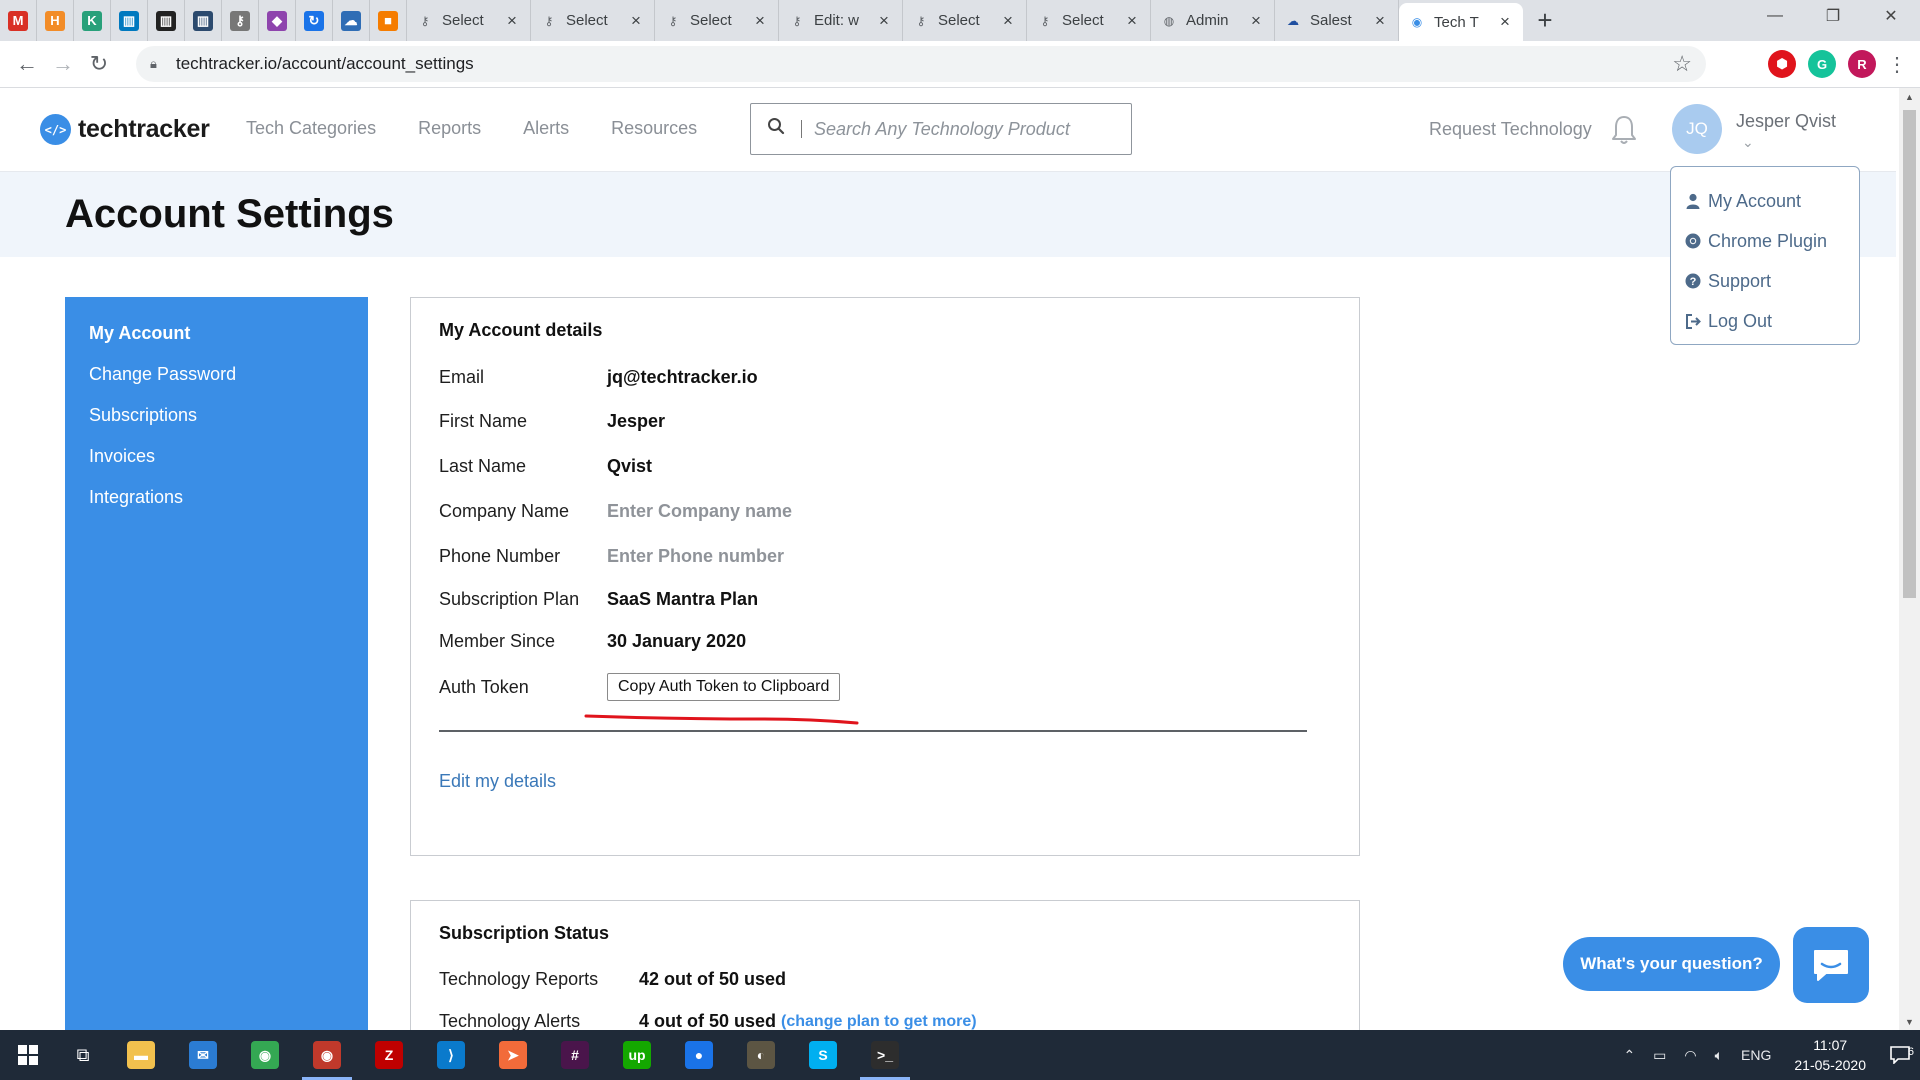 The width and height of the screenshot is (1920, 1080). I want to click on techtracker-logo: </> techtracker, so click(125, 129).